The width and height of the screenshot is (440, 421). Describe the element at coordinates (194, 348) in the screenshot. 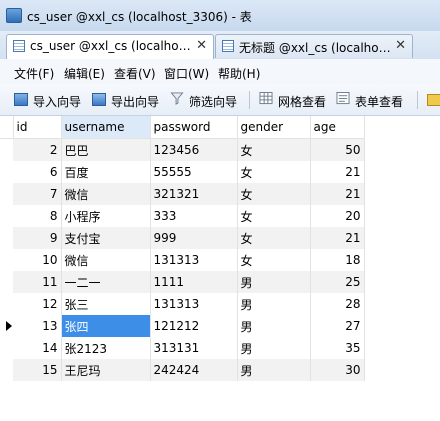

I see `cell-password: 313131` at that location.